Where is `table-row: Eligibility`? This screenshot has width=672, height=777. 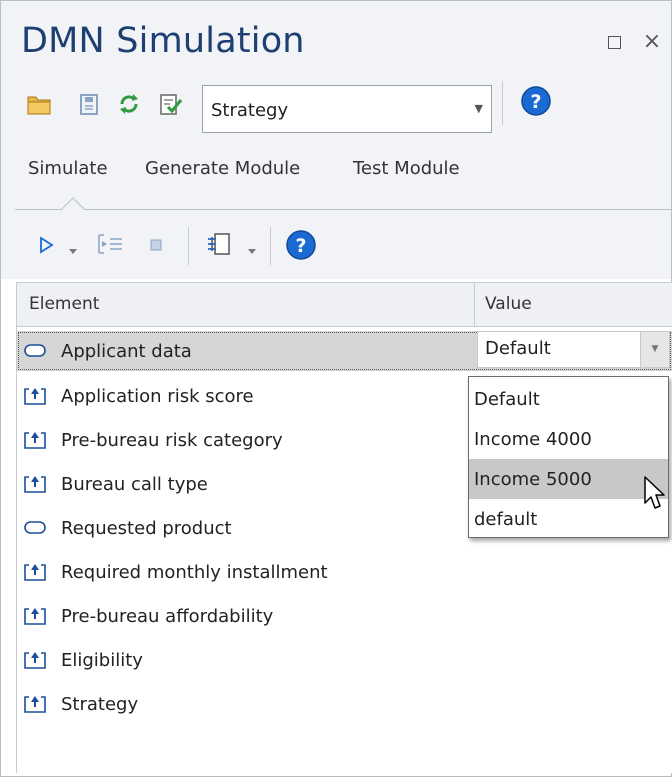
table-row: Eligibility is located at coordinates (344, 660).